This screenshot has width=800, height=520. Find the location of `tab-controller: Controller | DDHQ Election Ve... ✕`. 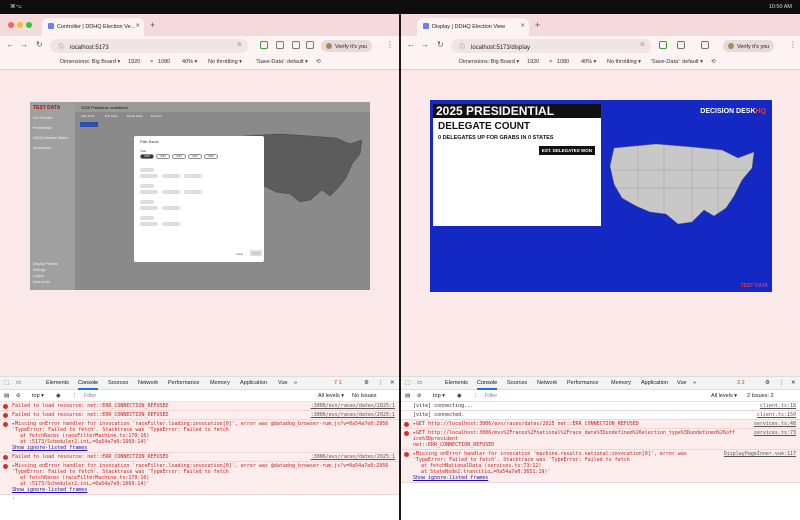

tab-controller: Controller | DDHQ Election Ve... ✕ is located at coordinates (93, 27).